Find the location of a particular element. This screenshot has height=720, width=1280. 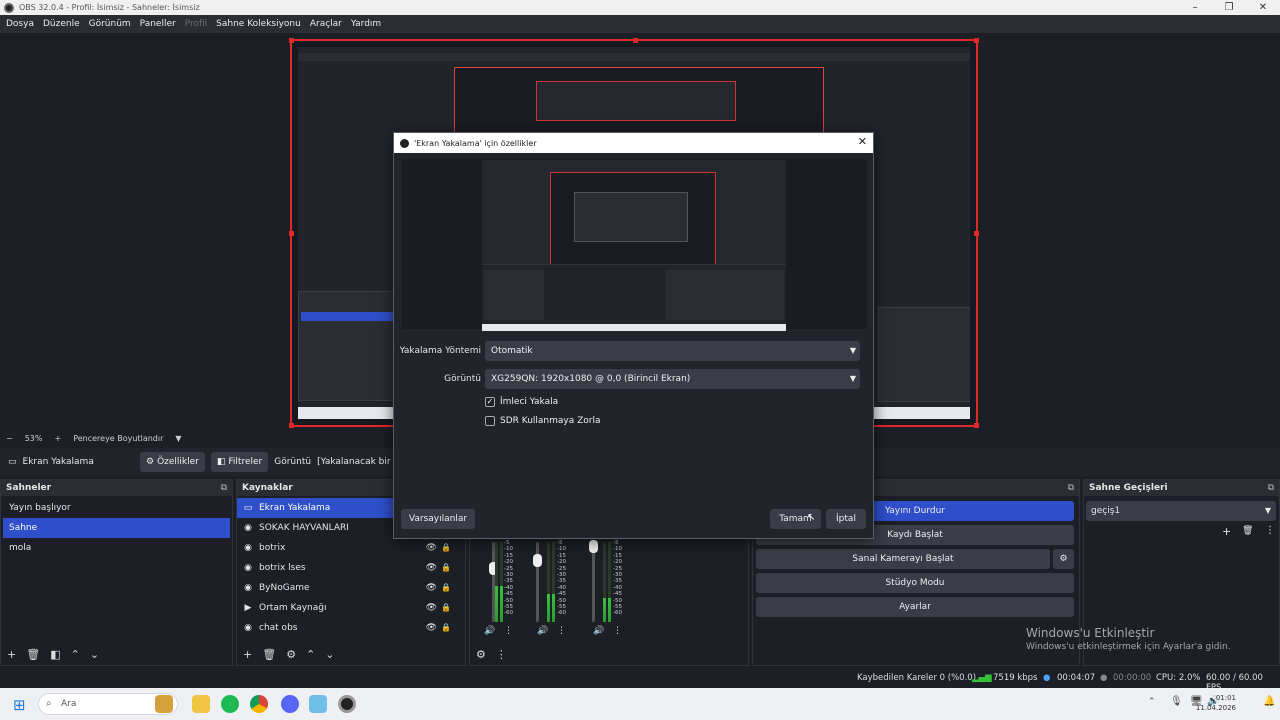

taskbar-clock: 01:01 11.04.2026 is located at coordinates (1216, 703).